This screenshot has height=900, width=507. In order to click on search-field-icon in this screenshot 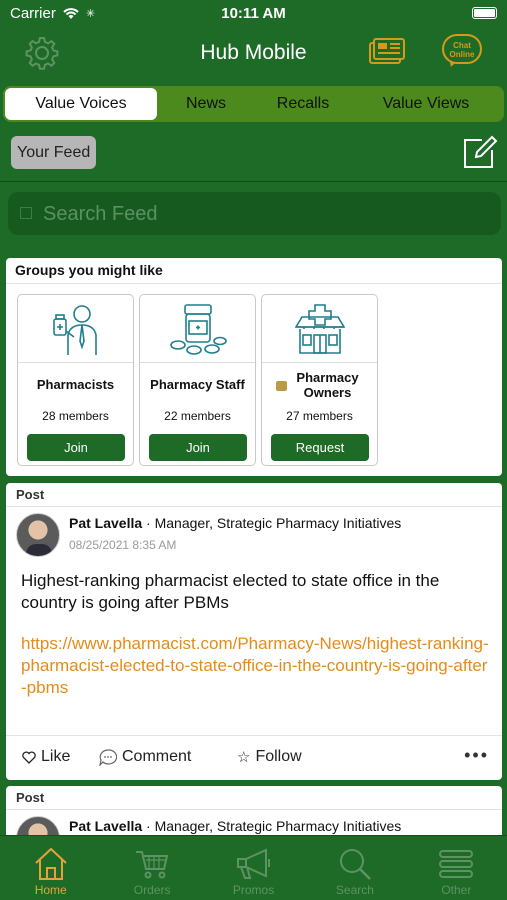, I will do `click(26, 213)`.